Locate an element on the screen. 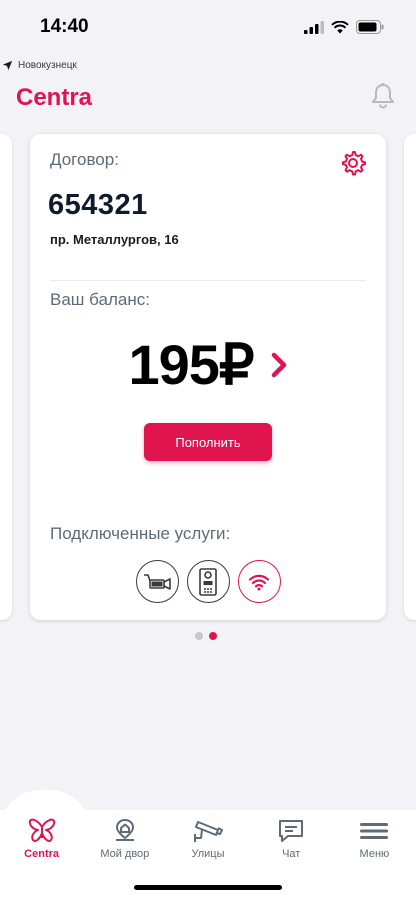  tab-my-yard: Мой двор is located at coordinates (124, 839).